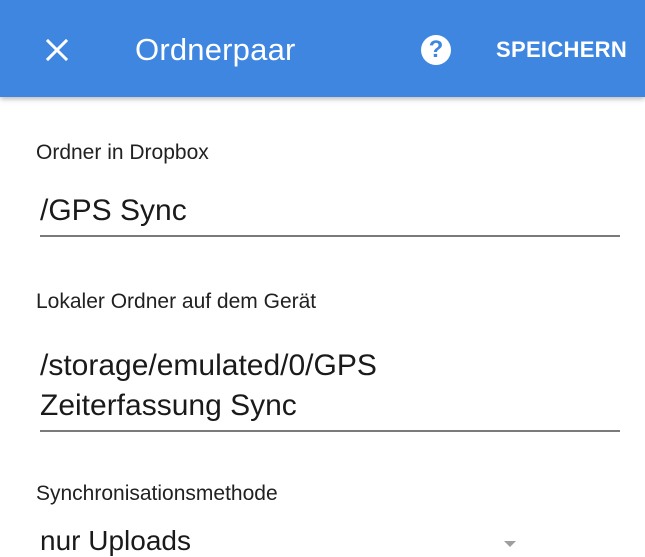 The image size is (645, 557). What do you see at coordinates (115, 541) in the screenshot?
I see `sync-method-select: nur Uploads` at bounding box center [115, 541].